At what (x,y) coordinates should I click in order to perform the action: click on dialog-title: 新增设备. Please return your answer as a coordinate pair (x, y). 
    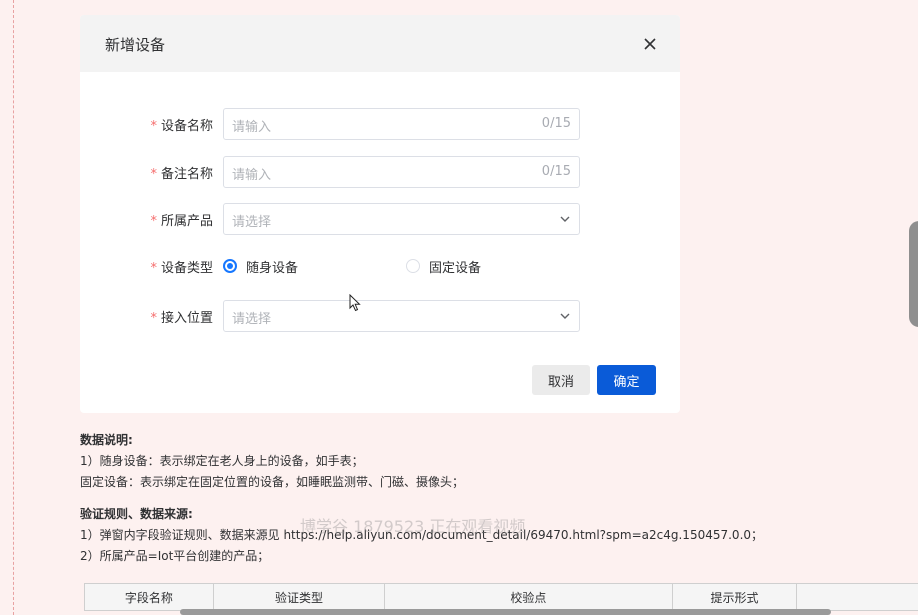
    Looking at the image, I should click on (135, 45).